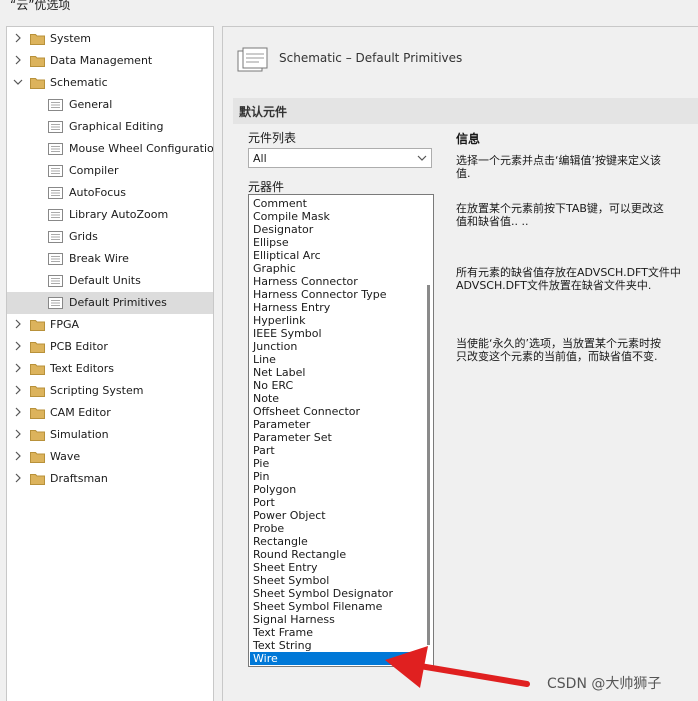 The width and height of the screenshot is (698, 701). What do you see at coordinates (334, 567) in the screenshot?
I see `list-item: Sheet Entry` at bounding box center [334, 567].